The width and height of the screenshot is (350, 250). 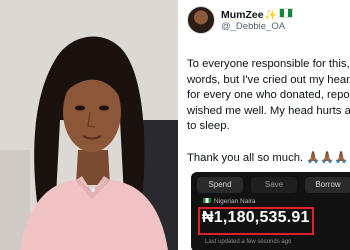 I want to click on tweet-line: wished me well. My head hurts an, so click(x=268, y=110).